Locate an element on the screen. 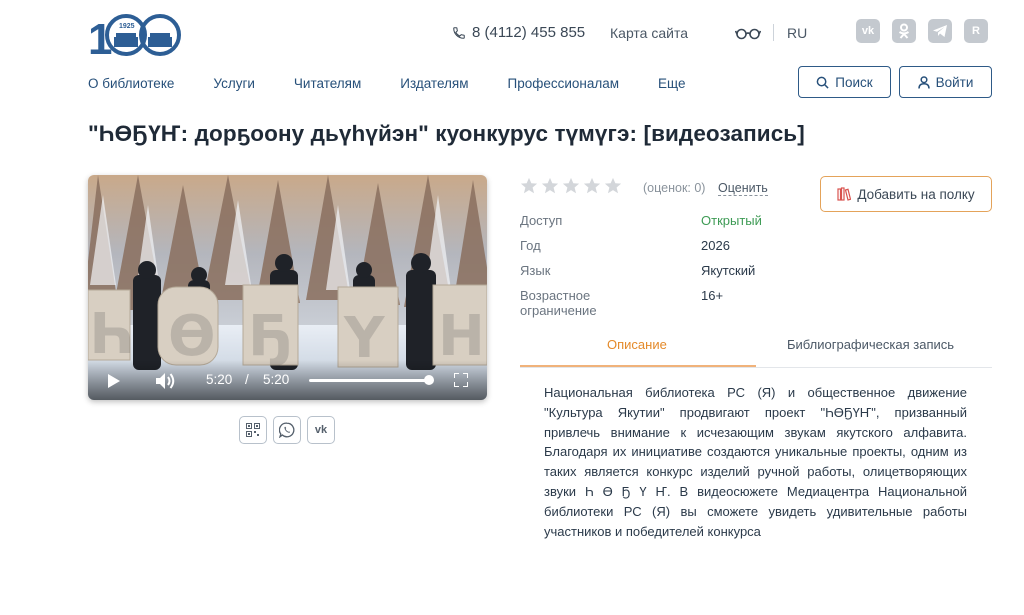 The width and height of the screenshot is (1024, 615). video-progress-handle is located at coordinates (429, 380).